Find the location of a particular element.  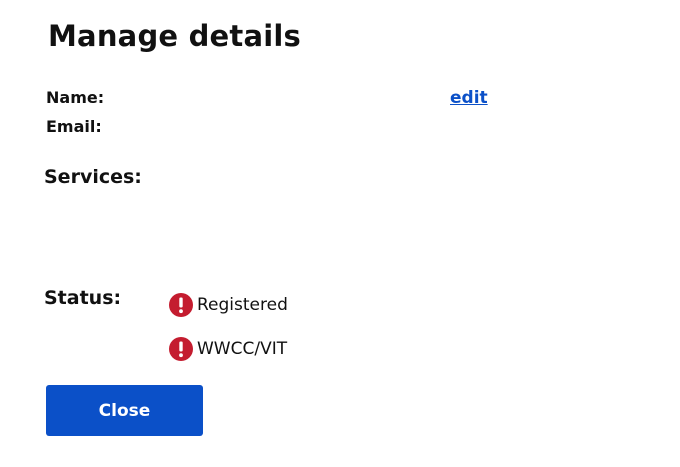

status-label: Status: is located at coordinates (83, 298).